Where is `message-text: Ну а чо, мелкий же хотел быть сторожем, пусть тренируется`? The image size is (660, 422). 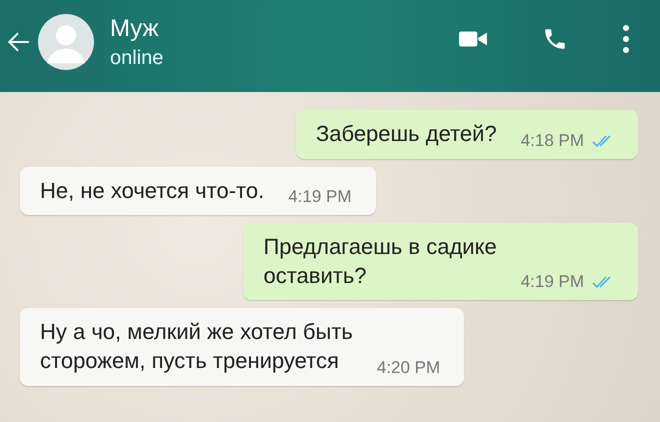
message-text: Ну а чо, мелкий же хотел быть сторожем, пусть тренируется is located at coordinates (196, 346).